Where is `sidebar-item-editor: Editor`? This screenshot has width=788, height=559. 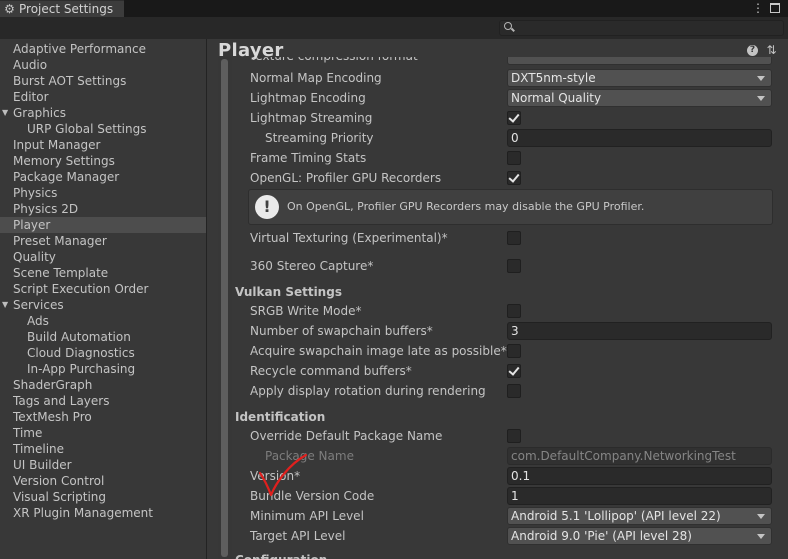 sidebar-item-editor: Editor is located at coordinates (103, 97).